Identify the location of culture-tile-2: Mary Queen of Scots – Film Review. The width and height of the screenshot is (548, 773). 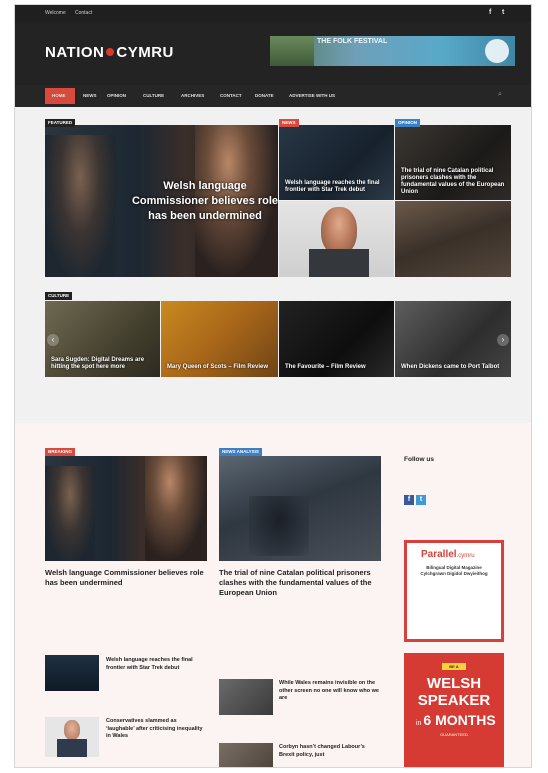
(219, 339).